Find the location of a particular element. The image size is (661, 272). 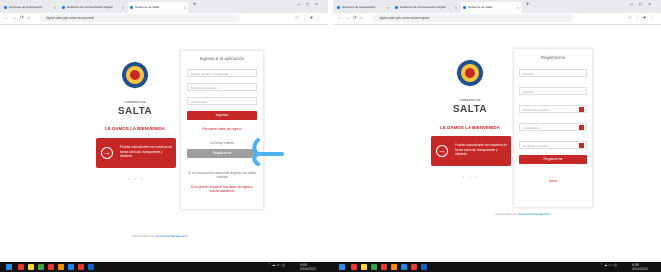

system-tray-right: ⌃ ☁ ▭ ◁) is located at coordinates (608, 265).